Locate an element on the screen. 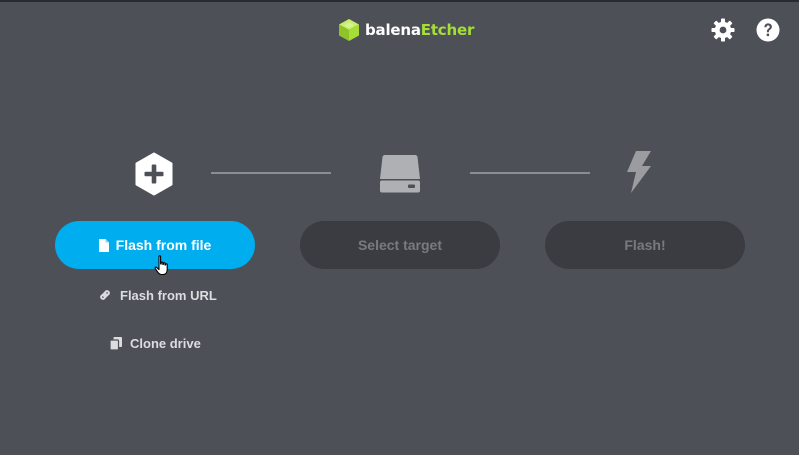 This screenshot has height=455, width=799. app-logo: balenaEtcher is located at coordinates (406, 30).